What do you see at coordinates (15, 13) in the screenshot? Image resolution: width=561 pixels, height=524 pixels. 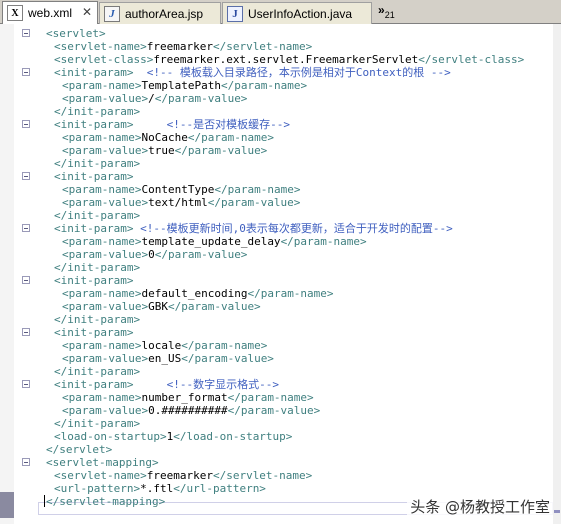 I see `xml-file-icon: X` at bounding box center [15, 13].